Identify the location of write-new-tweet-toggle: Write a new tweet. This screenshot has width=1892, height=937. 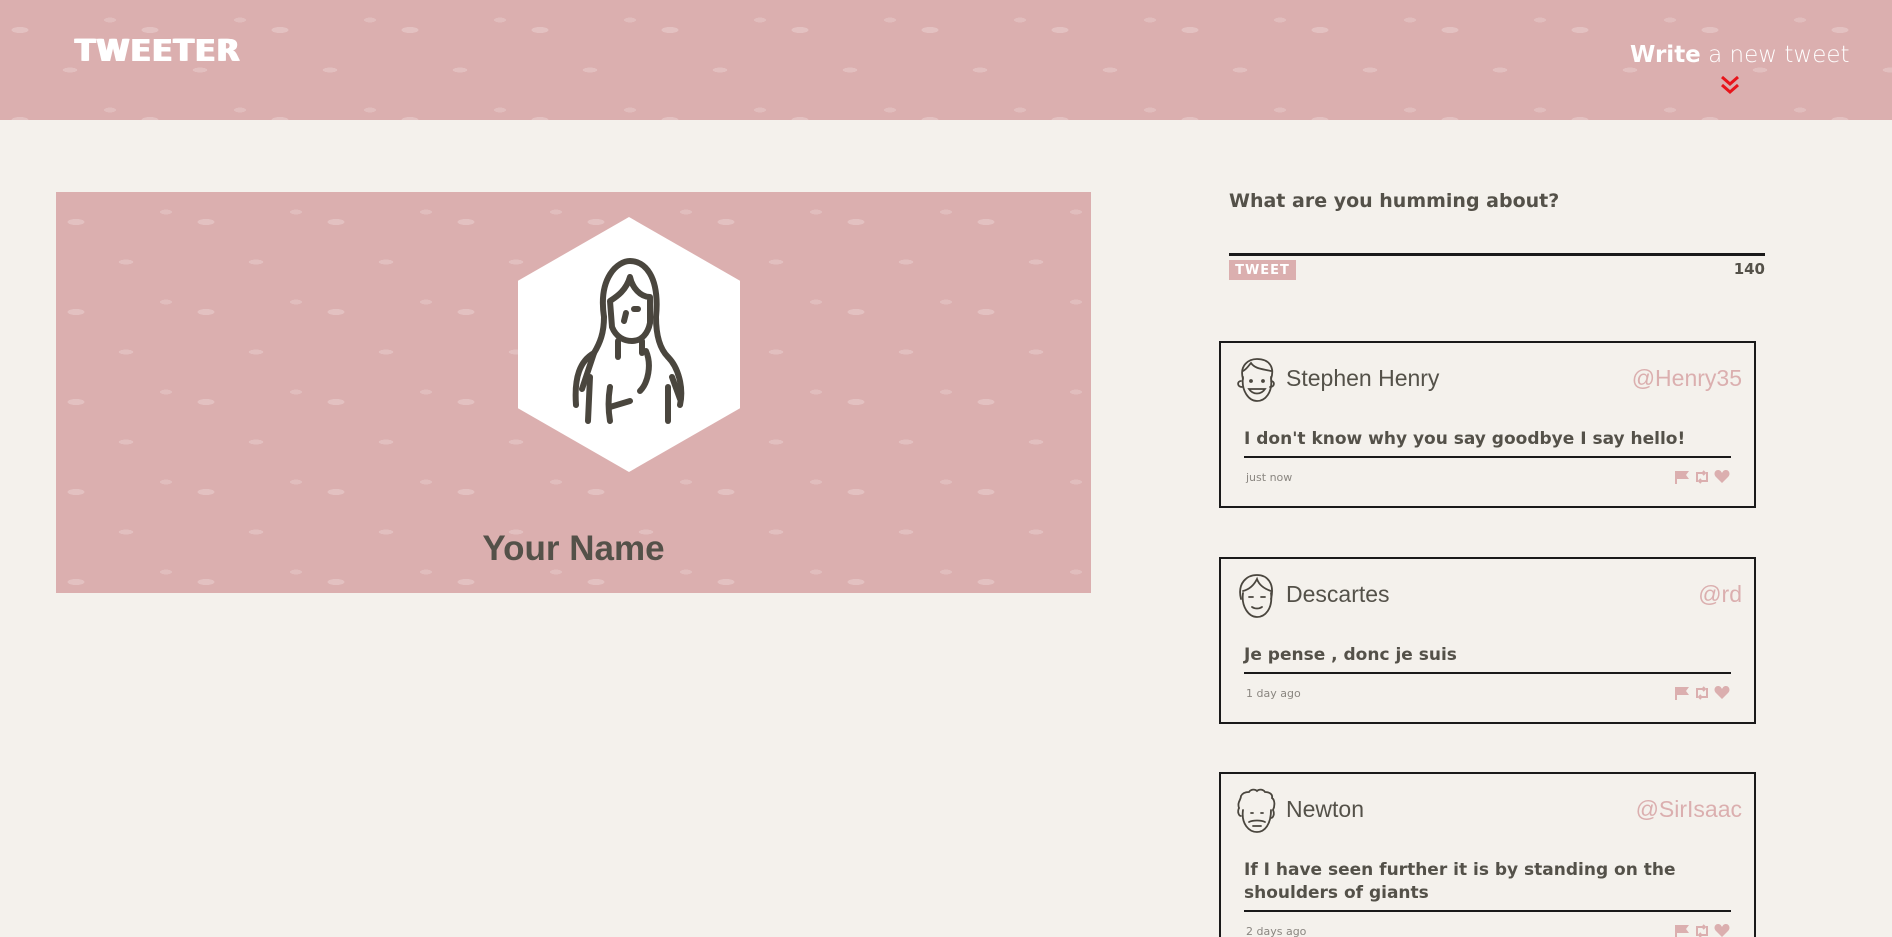
(1740, 69).